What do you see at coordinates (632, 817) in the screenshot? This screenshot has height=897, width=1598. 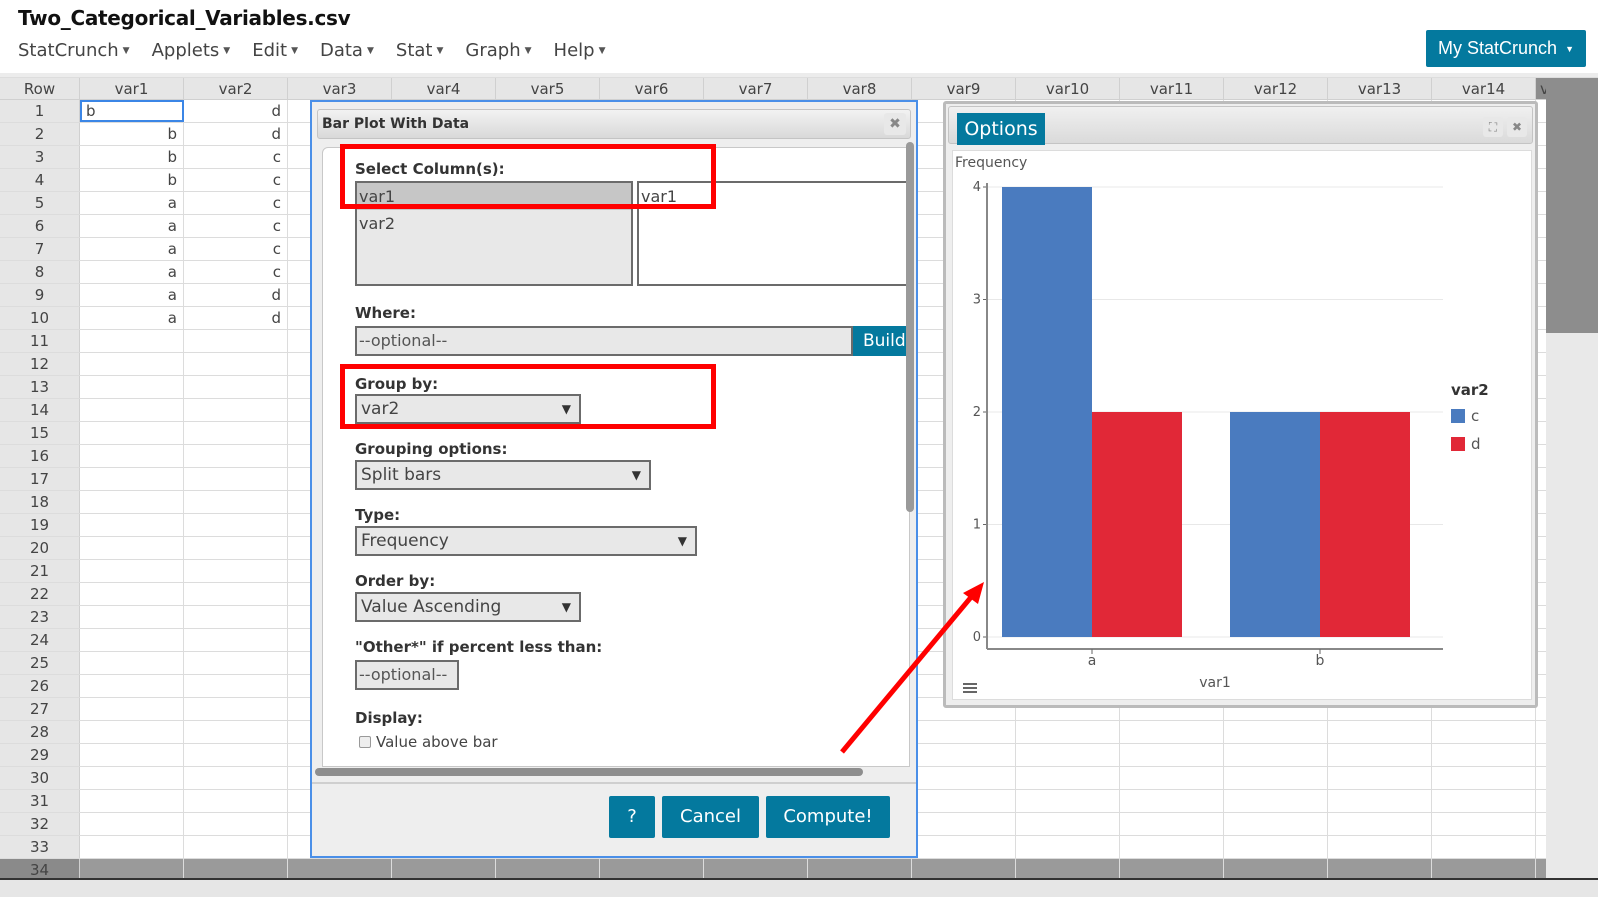 I see `help-button: ?` at bounding box center [632, 817].